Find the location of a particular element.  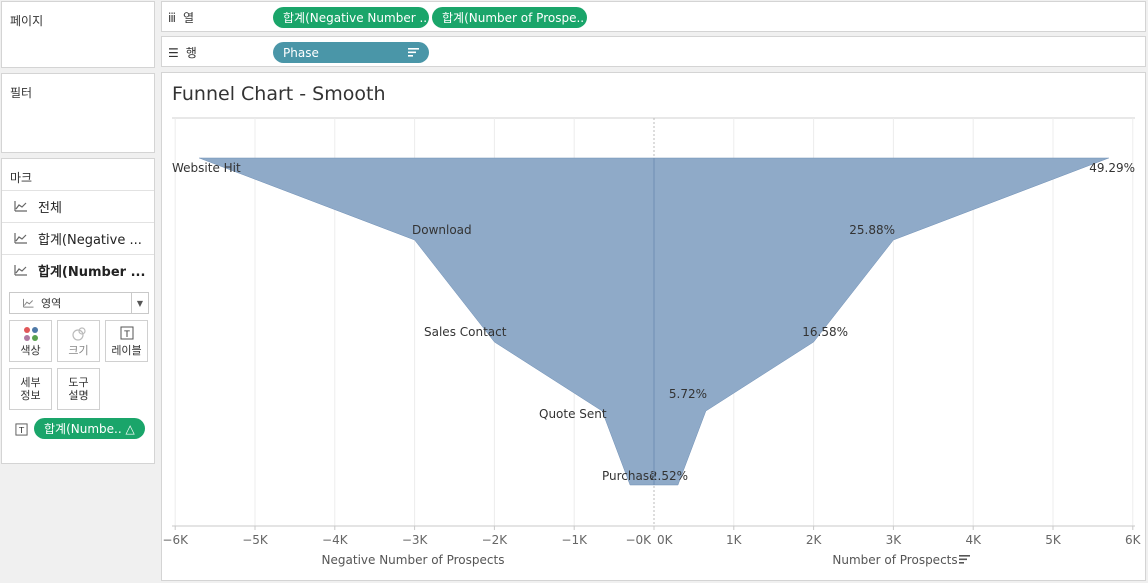

columns-pill-number: 합계(Number of Prospe.. is located at coordinates (509, 17).